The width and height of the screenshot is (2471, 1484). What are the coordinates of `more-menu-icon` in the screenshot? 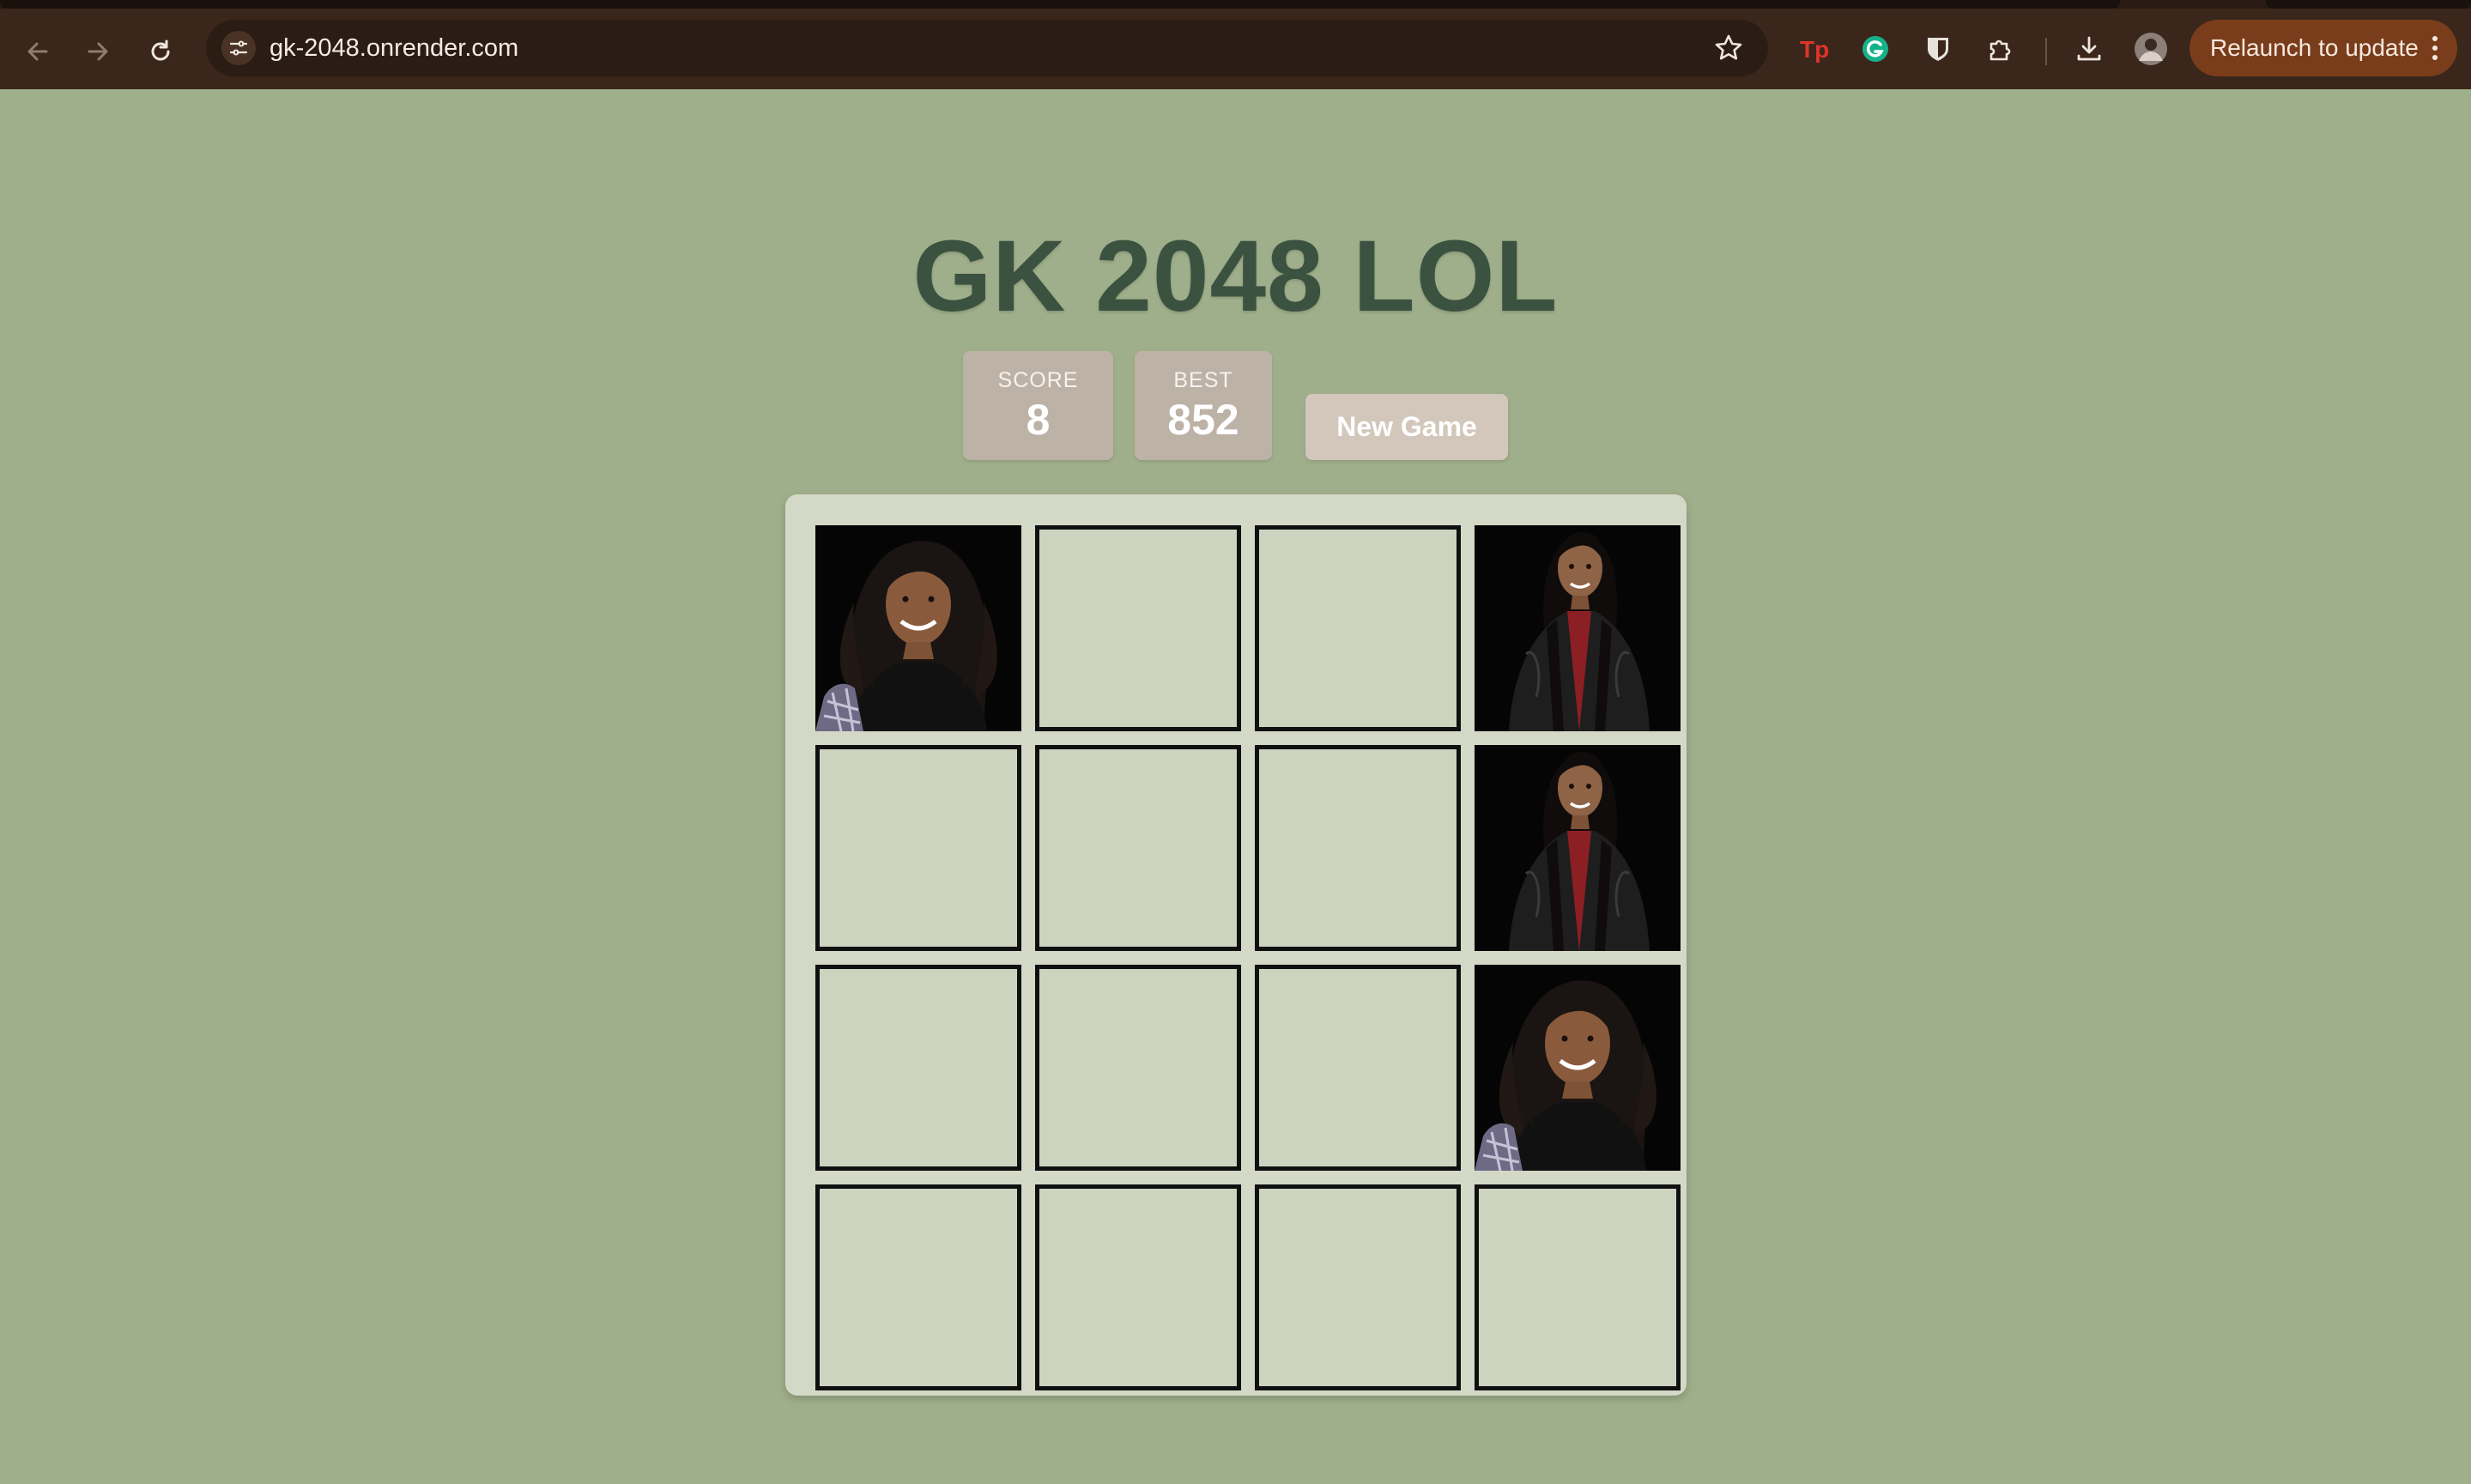 It's located at (2435, 48).